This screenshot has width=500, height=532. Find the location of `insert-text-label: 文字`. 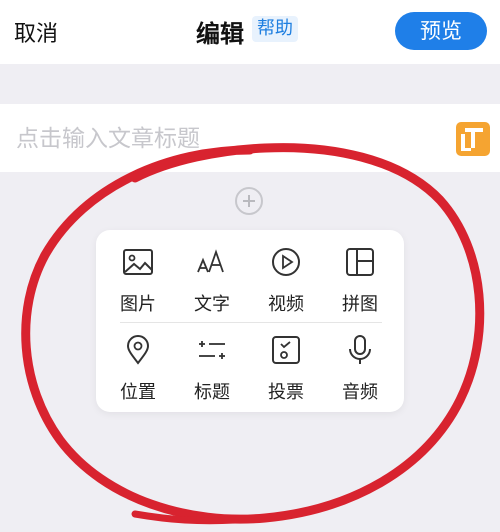

insert-text-label: 文字 is located at coordinates (212, 304).